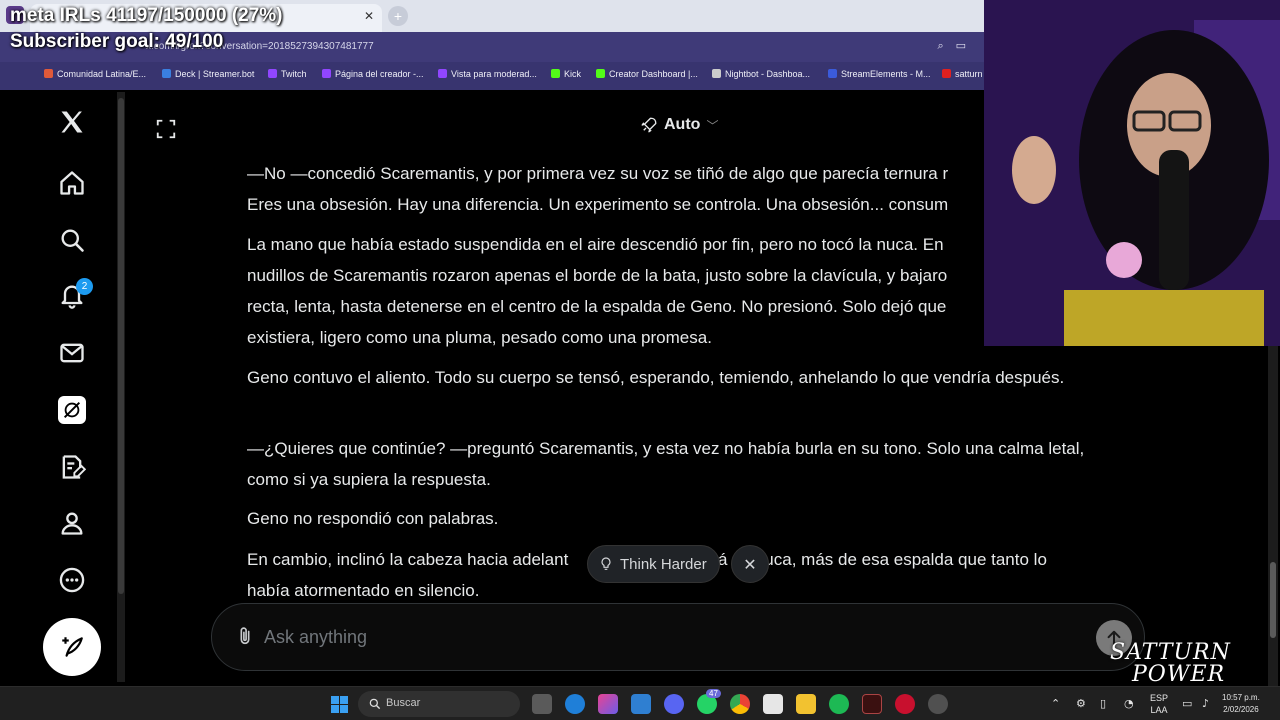 This screenshot has width=1280, height=720. What do you see at coordinates (713, 693) in the screenshot?
I see `whatsapp-badge: 47` at bounding box center [713, 693].